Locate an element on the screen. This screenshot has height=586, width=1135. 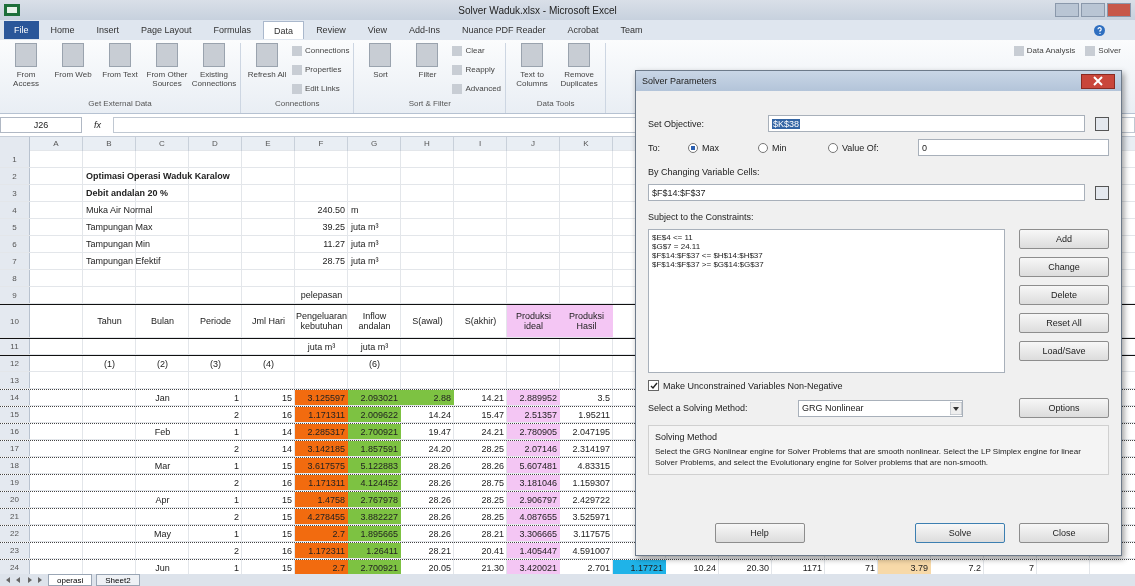
table-cell: 3.79 is located at coordinates (904, 567).